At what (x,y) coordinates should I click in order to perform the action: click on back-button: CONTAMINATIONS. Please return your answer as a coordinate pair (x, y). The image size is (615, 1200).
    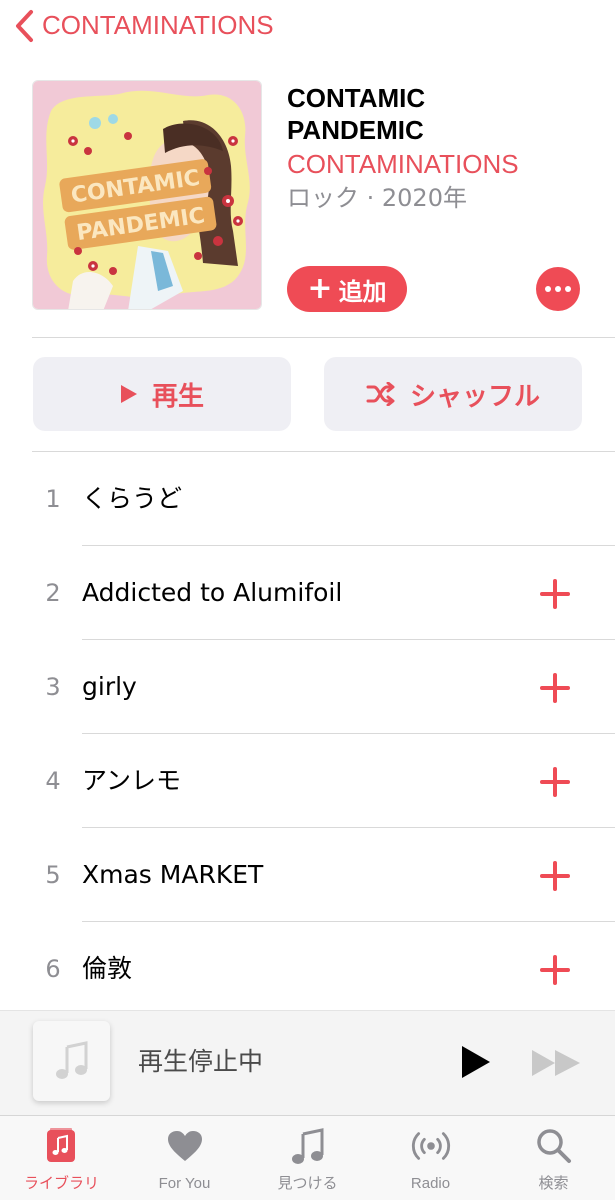
    Looking at the image, I should click on (158, 25).